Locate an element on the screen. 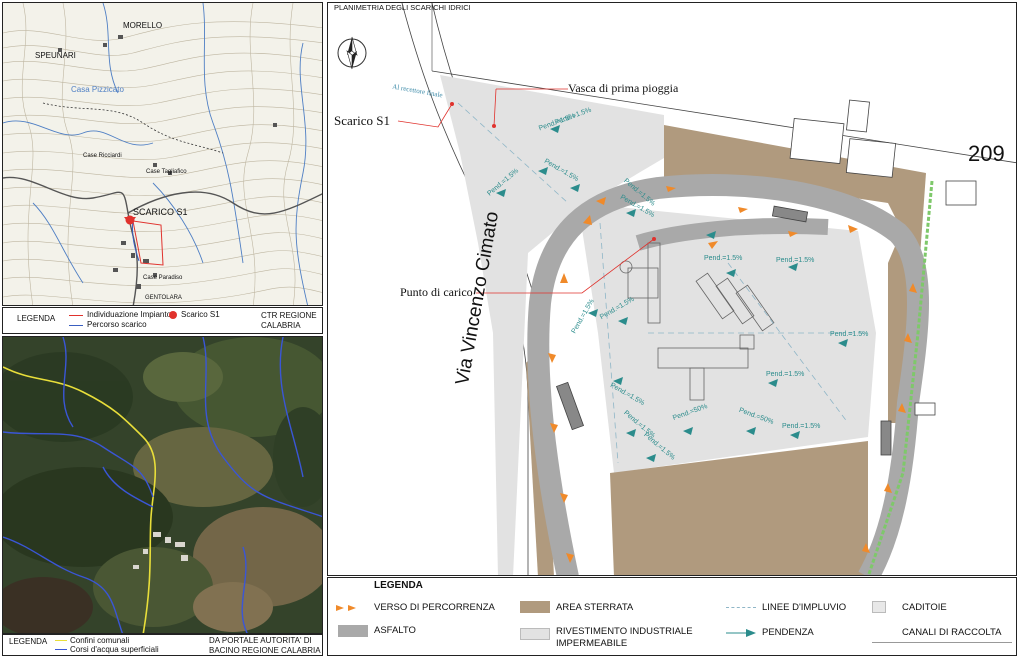  aerial-photo-map is located at coordinates (162, 485).